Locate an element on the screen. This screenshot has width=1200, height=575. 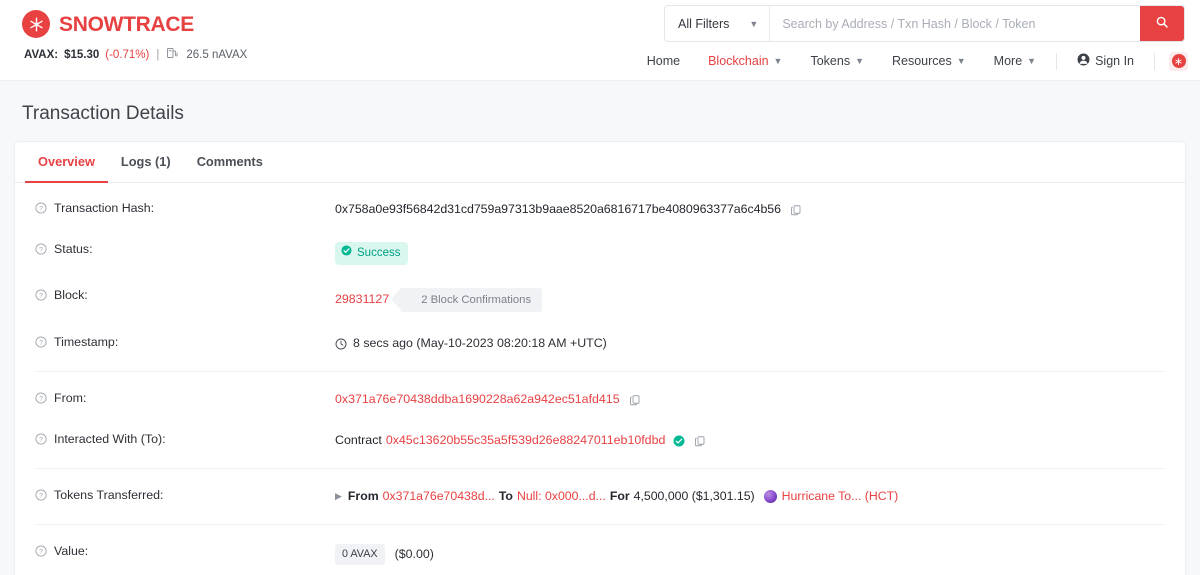
row-label-cell: ? Block: is located at coordinates (185, 294).